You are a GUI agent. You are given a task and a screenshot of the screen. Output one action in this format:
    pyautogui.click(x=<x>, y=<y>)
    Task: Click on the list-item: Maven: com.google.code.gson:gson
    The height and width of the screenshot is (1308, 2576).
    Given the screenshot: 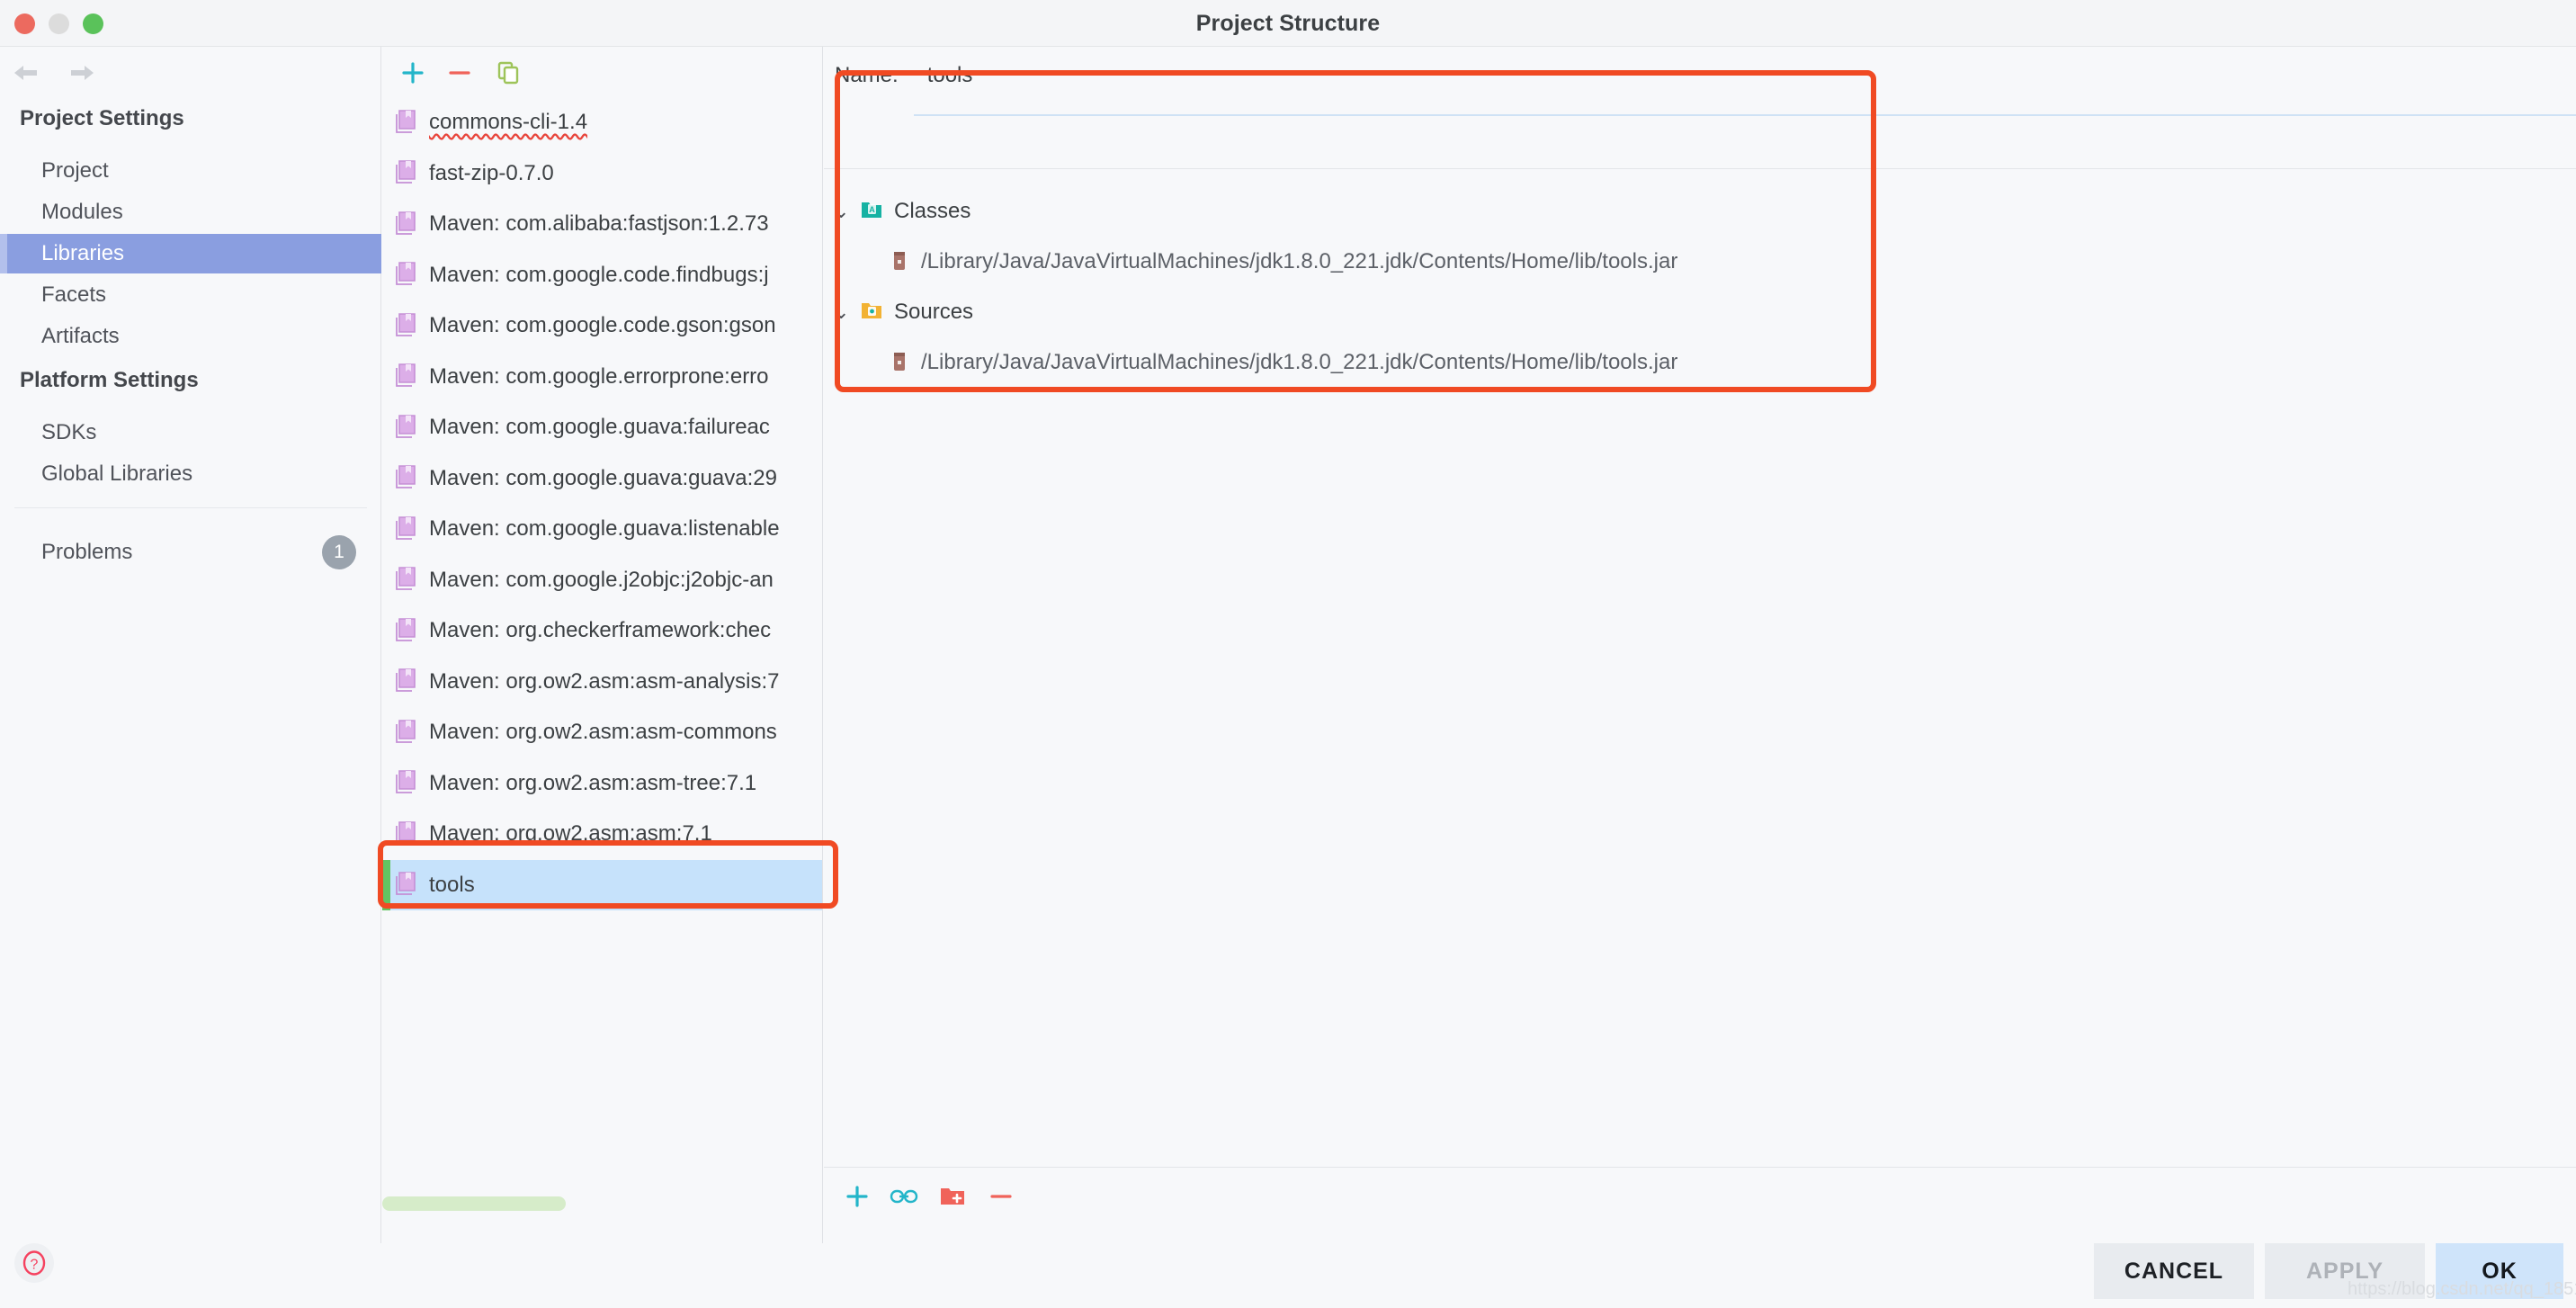 What is the action you would take?
    pyautogui.click(x=602, y=326)
    